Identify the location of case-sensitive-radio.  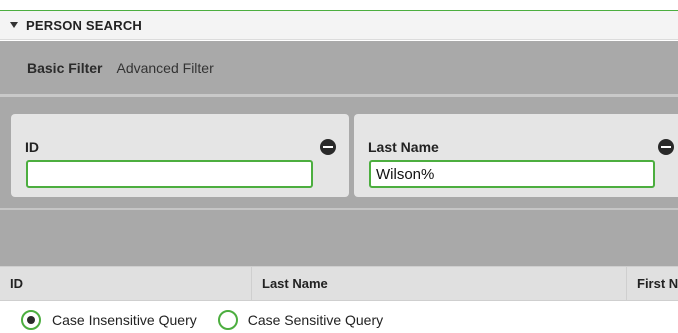
(227, 319).